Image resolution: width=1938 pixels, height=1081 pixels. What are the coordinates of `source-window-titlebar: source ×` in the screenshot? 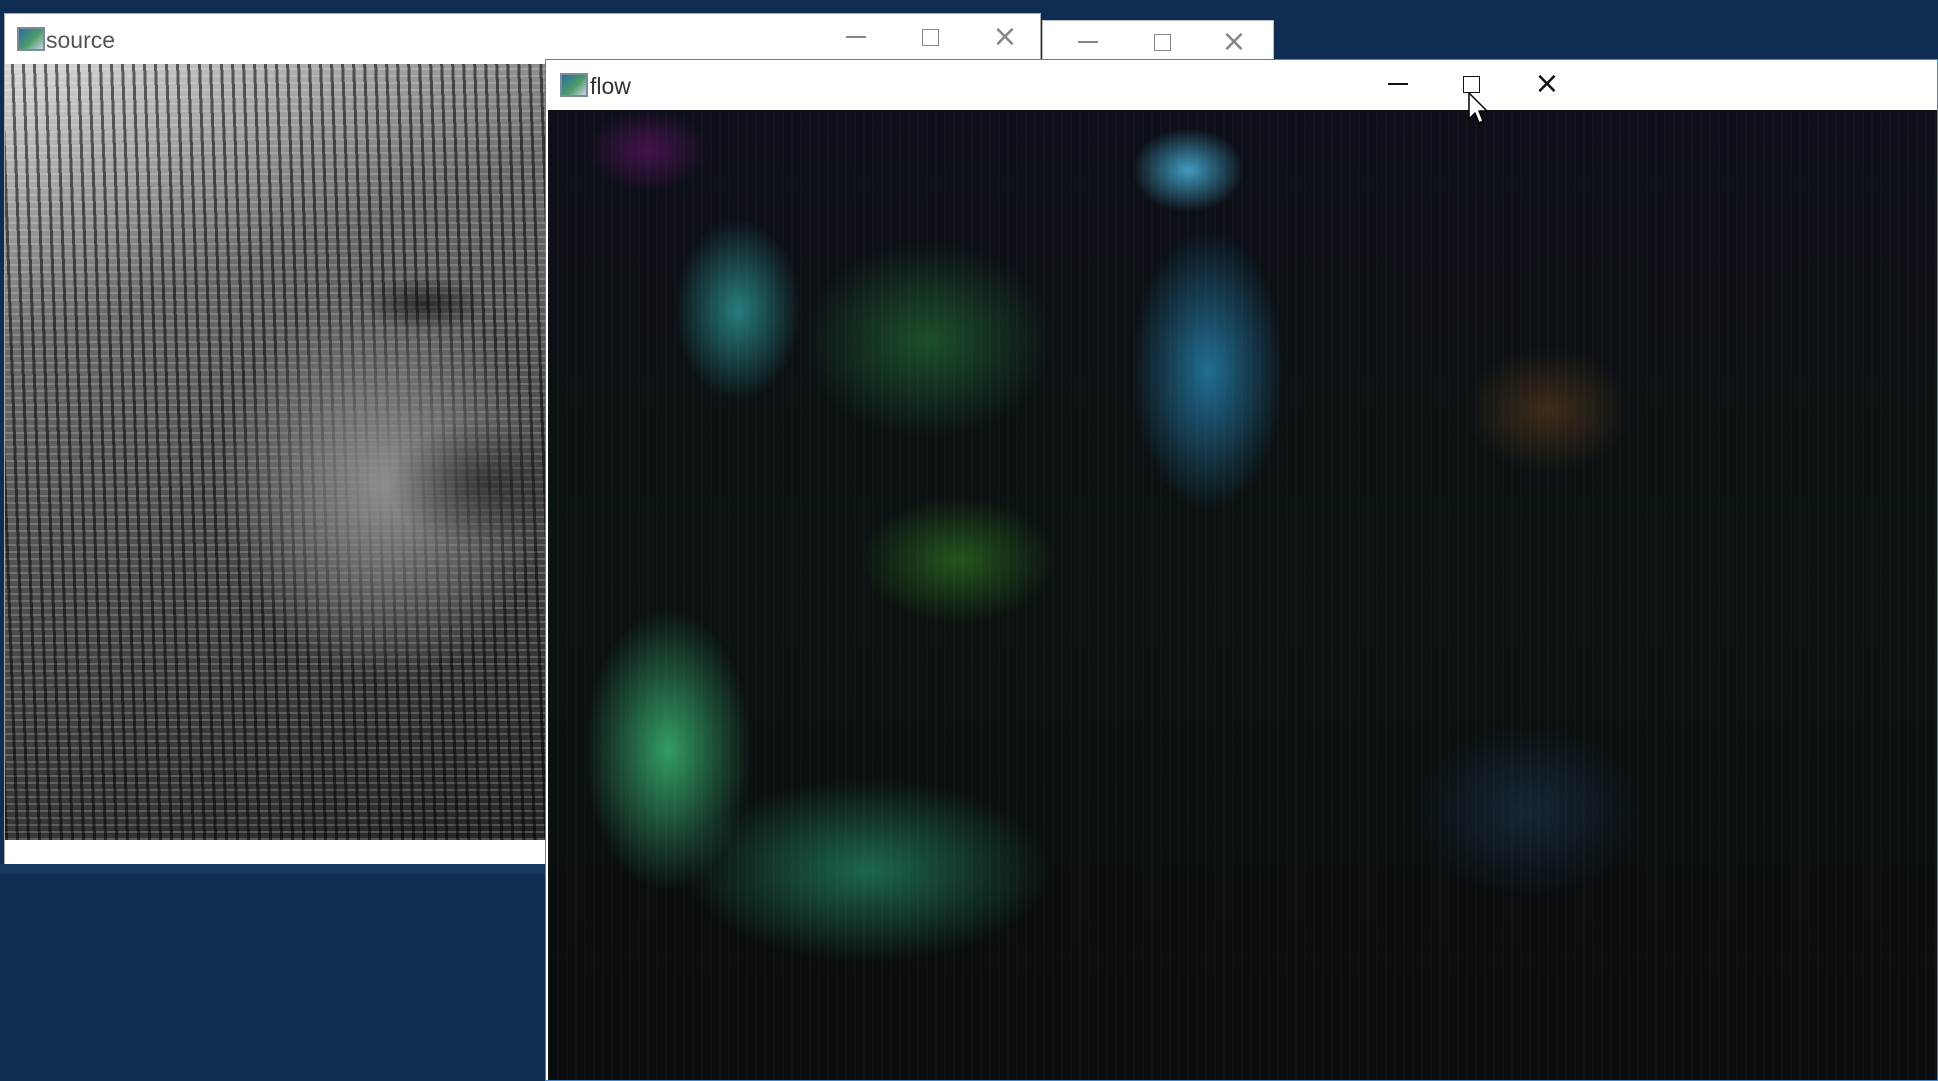 It's located at (522, 39).